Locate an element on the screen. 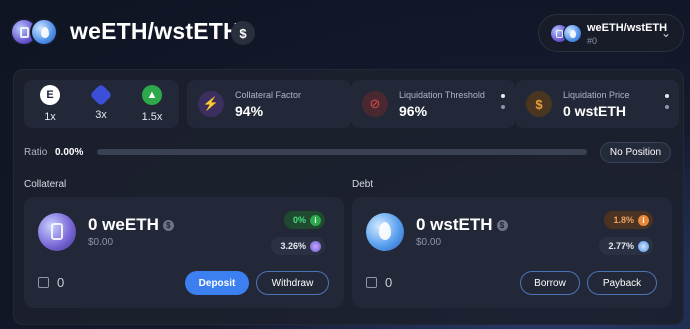 Image resolution: width=690 pixels, height=329 pixels. liquidation-threshold-card: ⊘ Liquidation Threshold 96% is located at coordinates (433, 104).